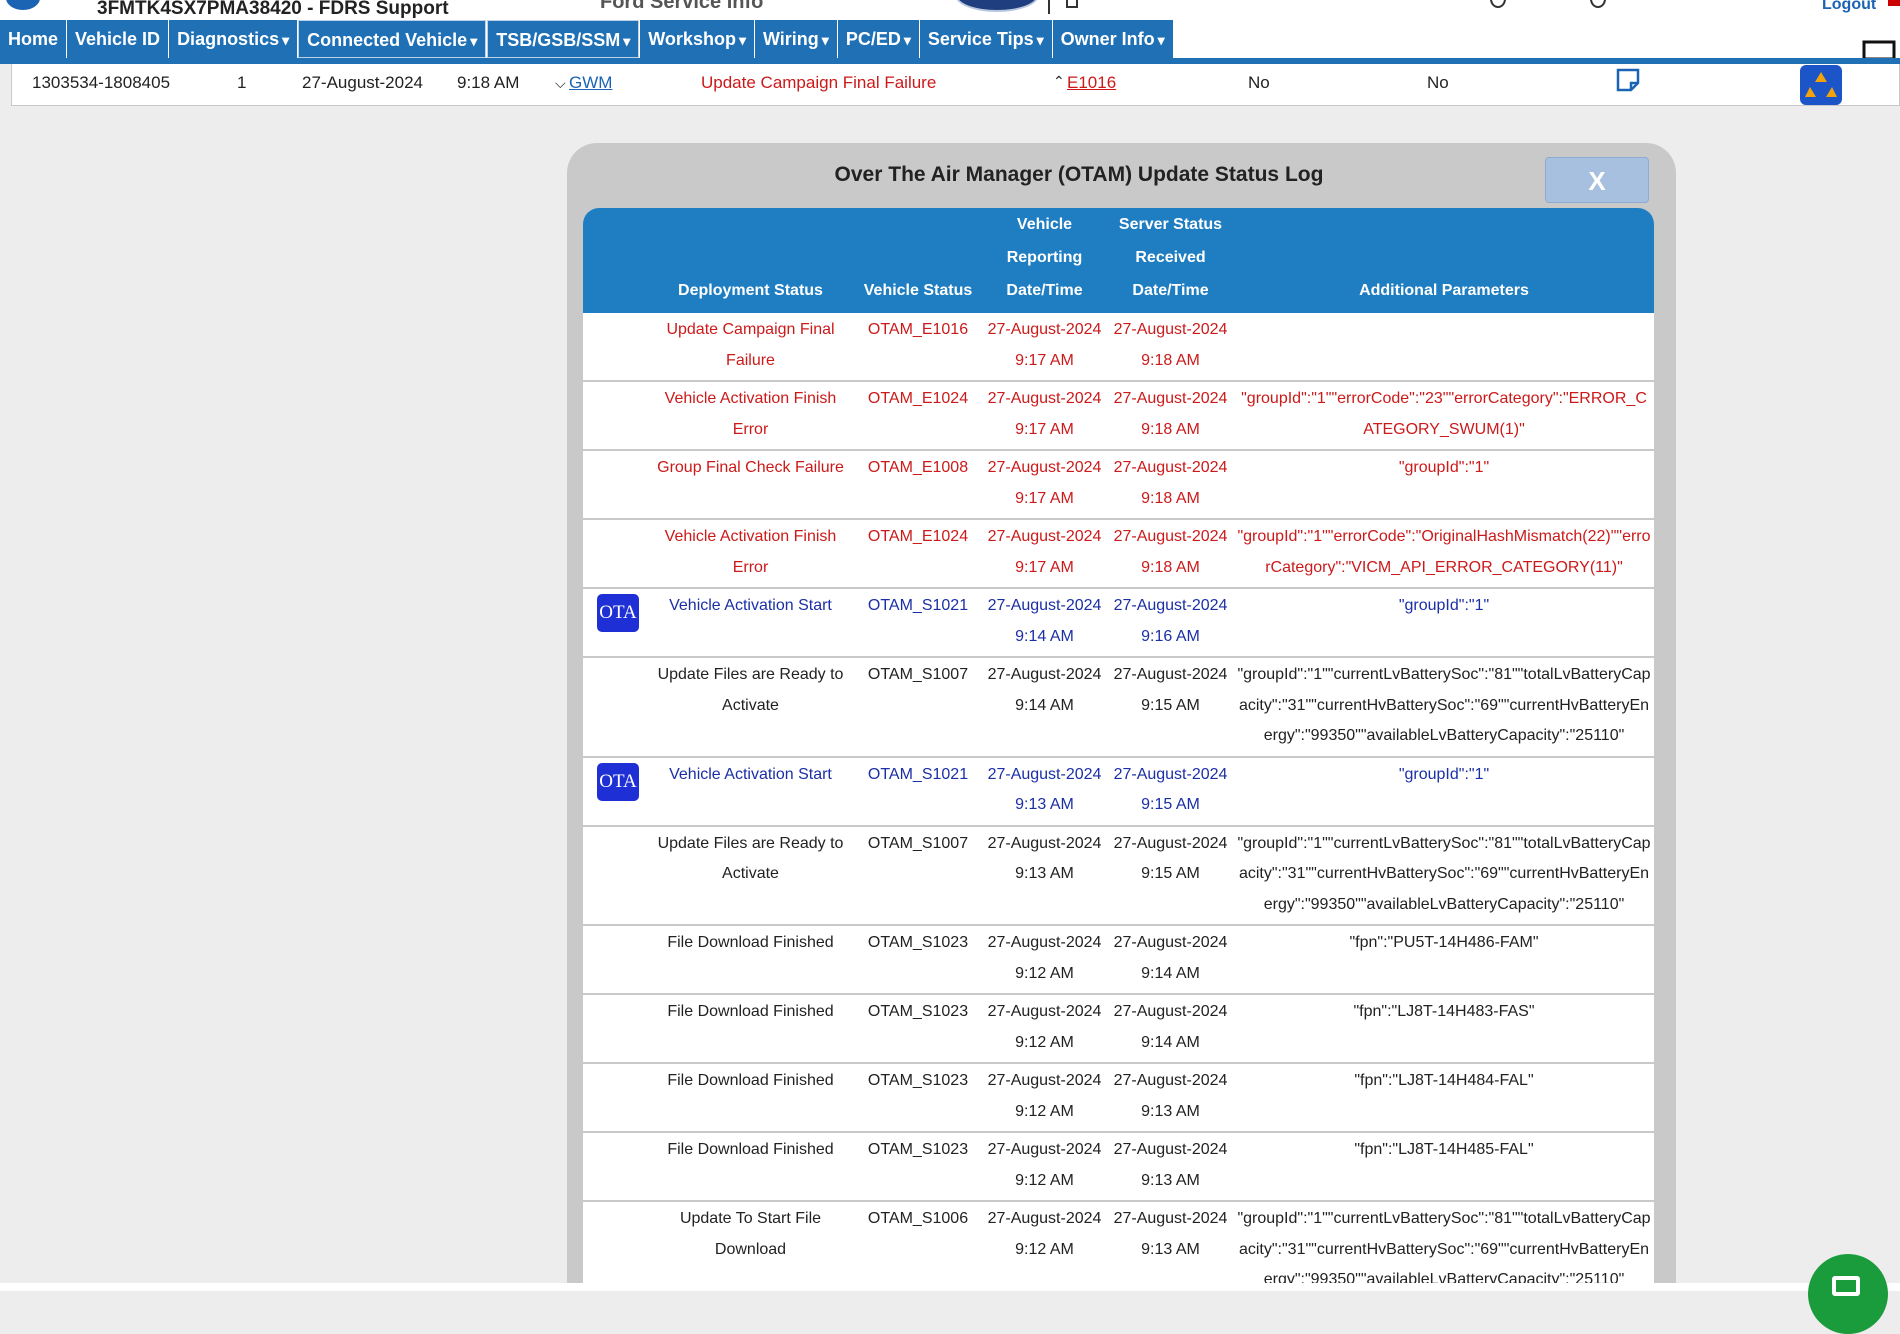 This screenshot has height=1334, width=1900. Describe the element at coordinates (1849, 7) in the screenshot. I see `logout-link: Logout` at that location.